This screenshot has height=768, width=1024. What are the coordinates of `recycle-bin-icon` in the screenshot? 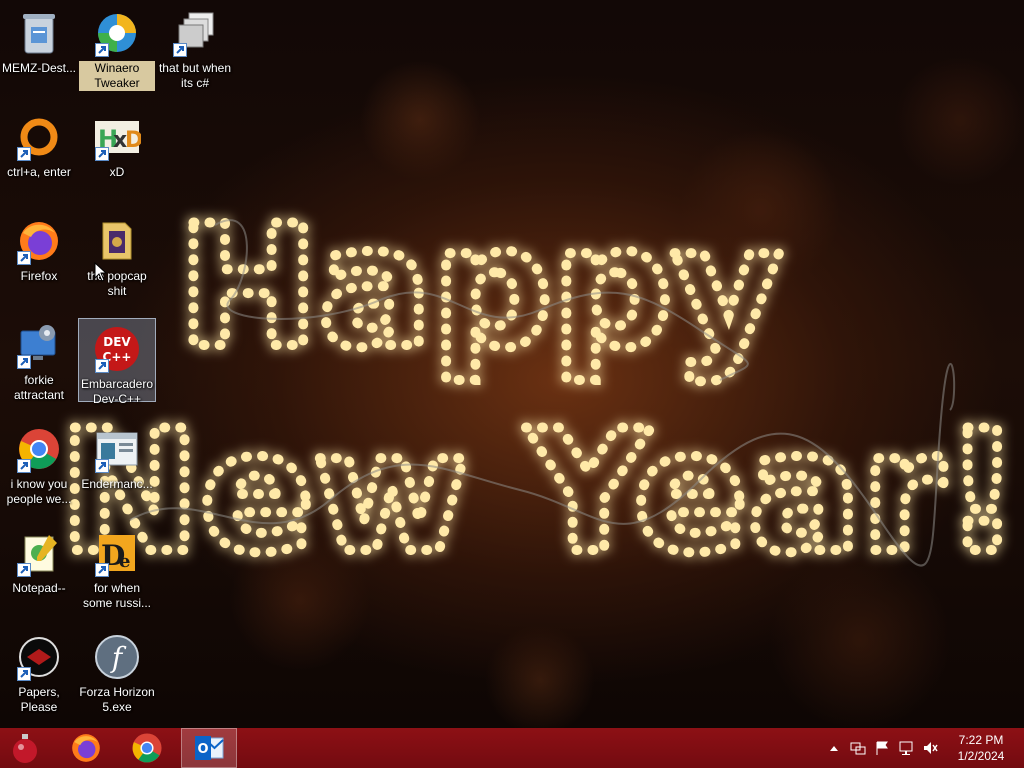 It's located at (39, 33).